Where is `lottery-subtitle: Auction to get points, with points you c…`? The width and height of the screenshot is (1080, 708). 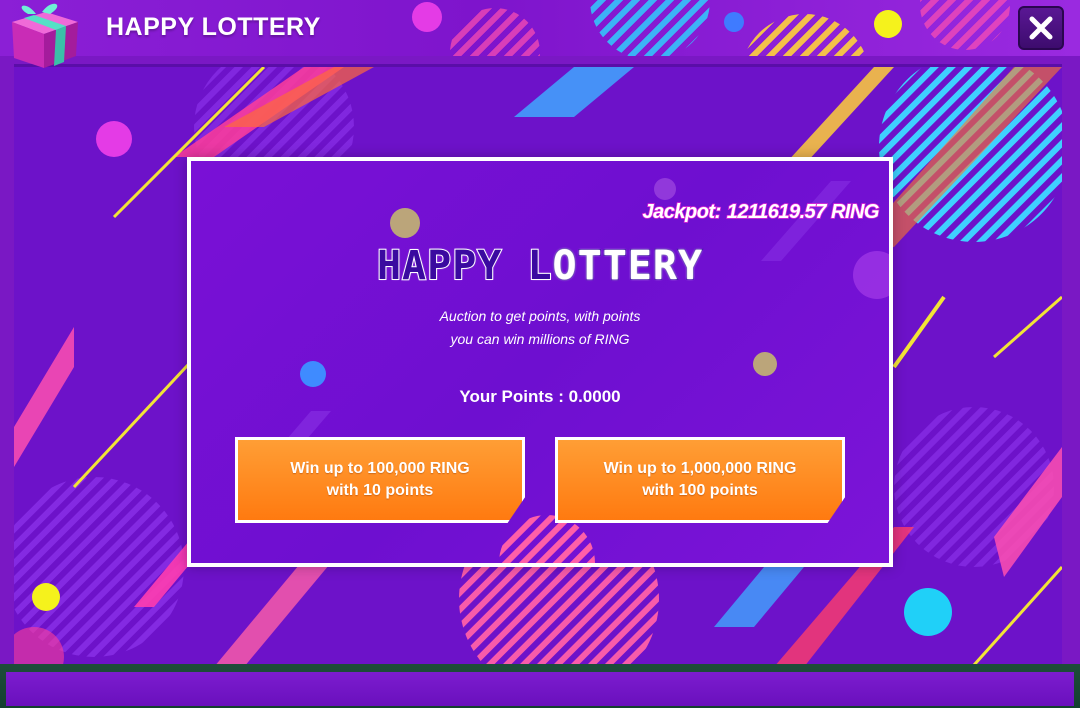
lottery-subtitle: Auction to get points, with points you c… is located at coordinates (540, 328).